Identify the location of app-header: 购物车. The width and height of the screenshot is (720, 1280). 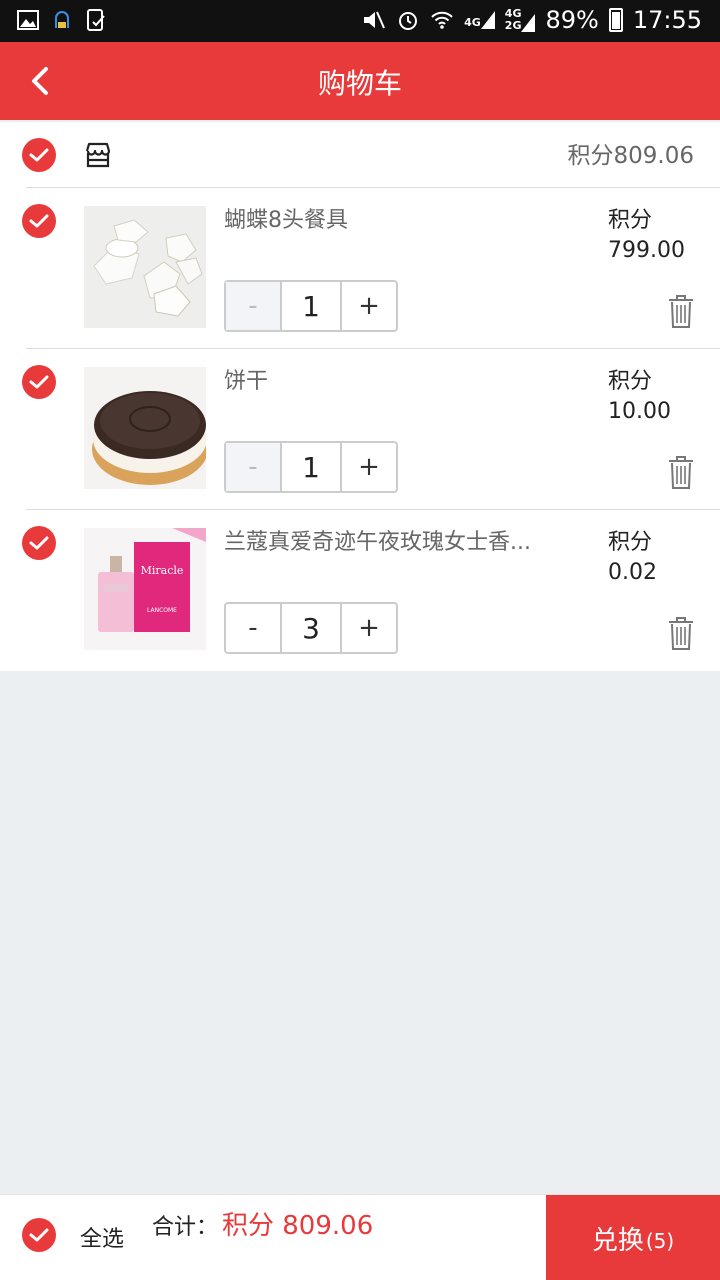
(360, 81).